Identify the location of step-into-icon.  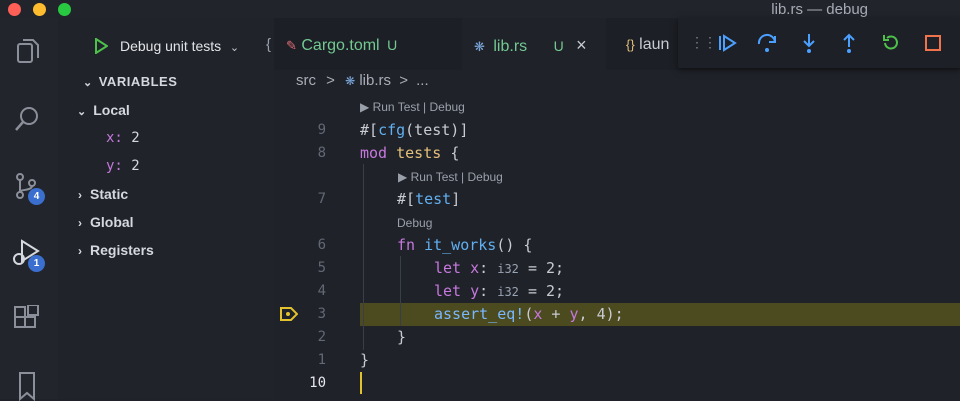
(809, 43).